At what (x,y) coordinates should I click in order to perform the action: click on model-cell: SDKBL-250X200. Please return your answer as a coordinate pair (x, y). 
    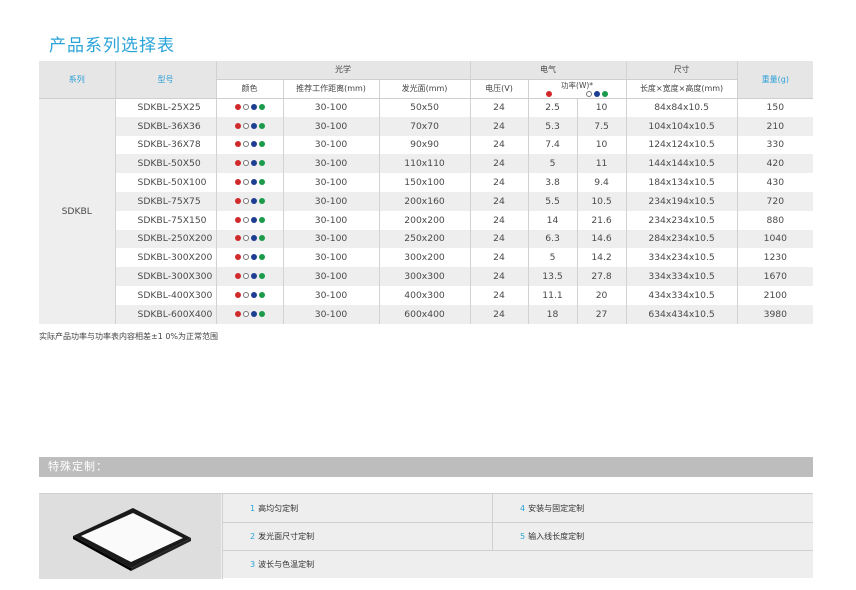
    Looking at the image, I should click on (165, 239).